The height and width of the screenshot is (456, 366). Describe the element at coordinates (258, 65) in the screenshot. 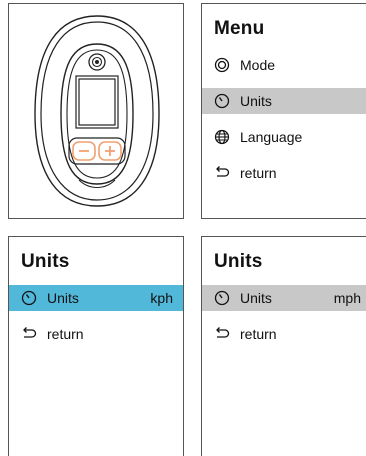

I see `menu-item-label: Mode` at that location.